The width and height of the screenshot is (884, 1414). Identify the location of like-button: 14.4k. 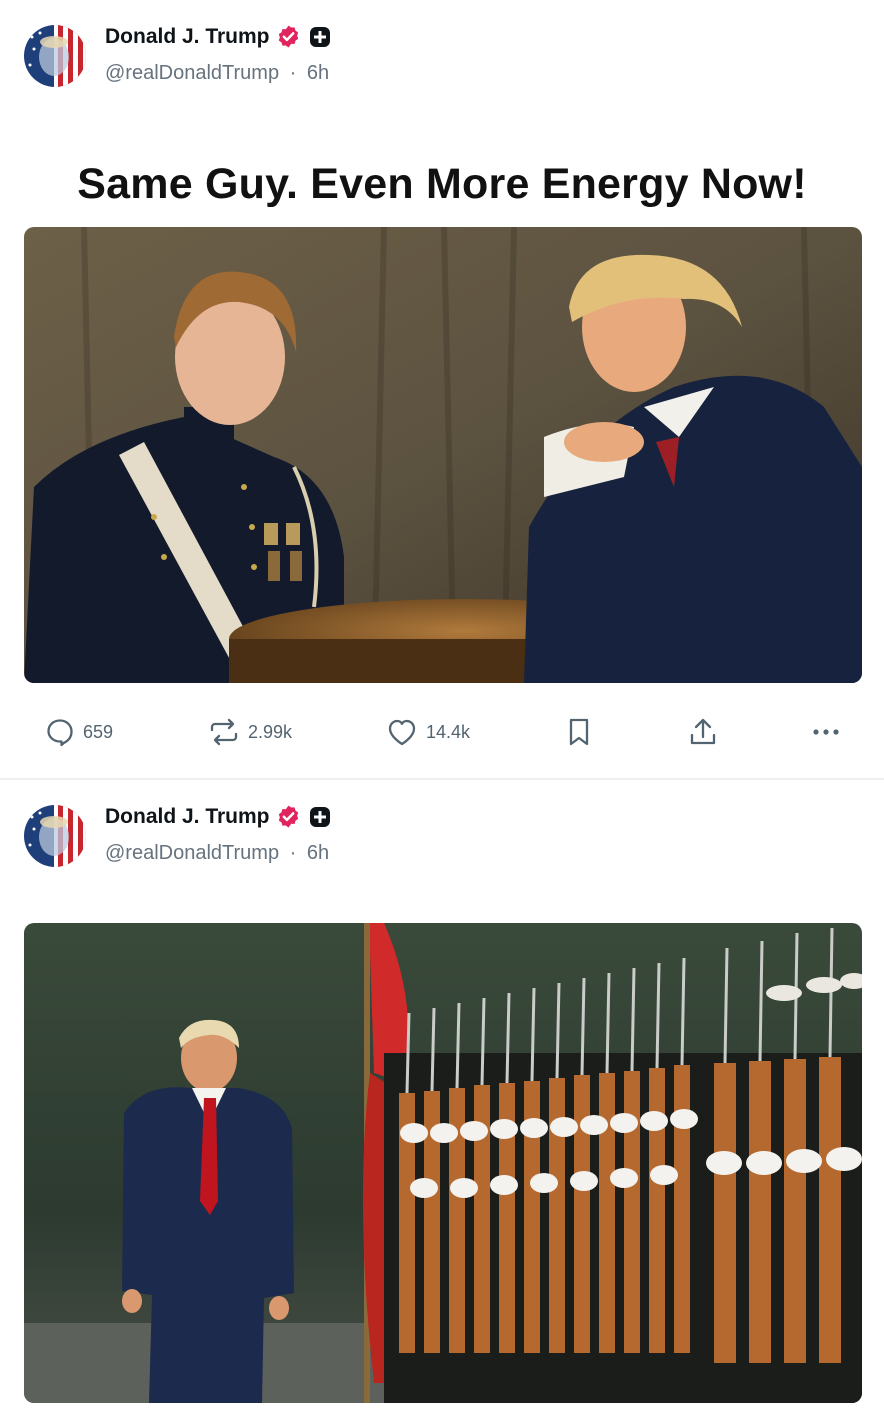
(428, 732).